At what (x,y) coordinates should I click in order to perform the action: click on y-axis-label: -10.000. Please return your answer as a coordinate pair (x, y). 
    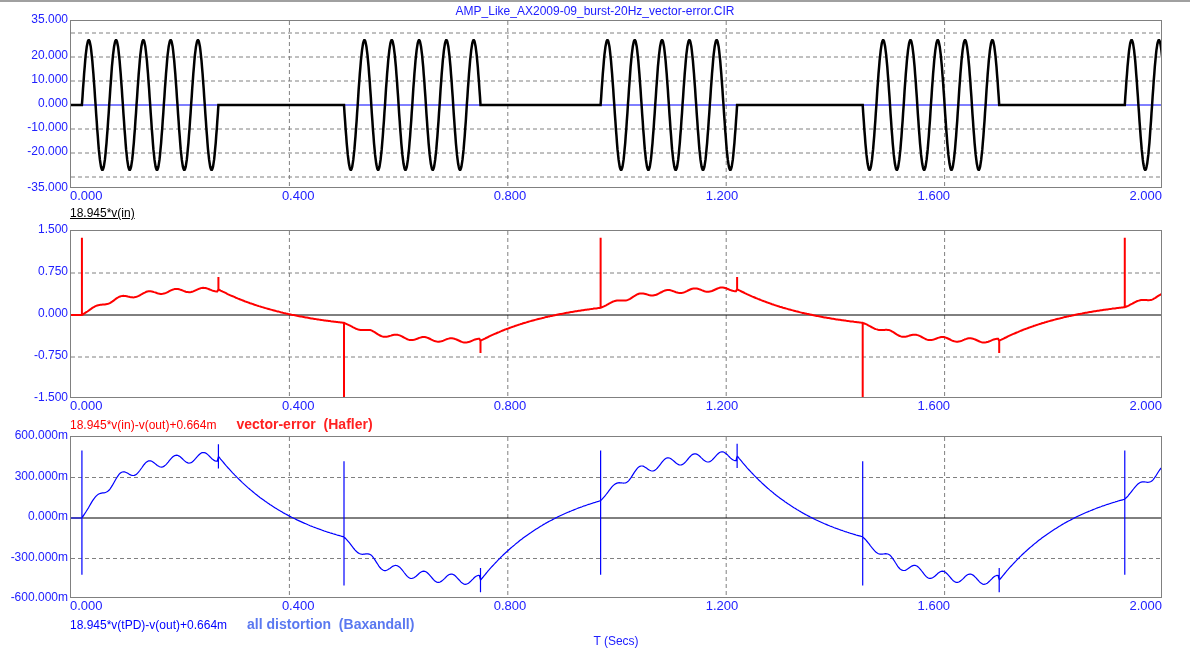
    Looking at the image, I should click on (47, 127).